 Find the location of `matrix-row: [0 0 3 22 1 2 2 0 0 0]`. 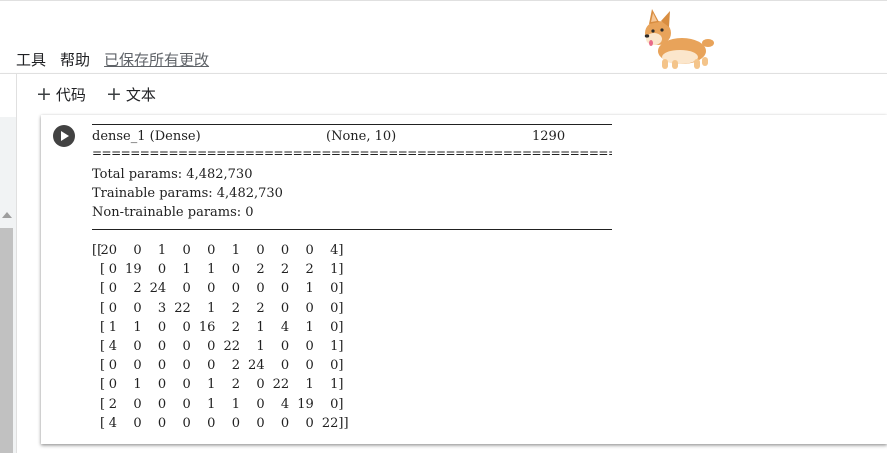

matrix-row: [0 0 3 22 1 2 2 0 0 0] is located at coordinates (227, 308).